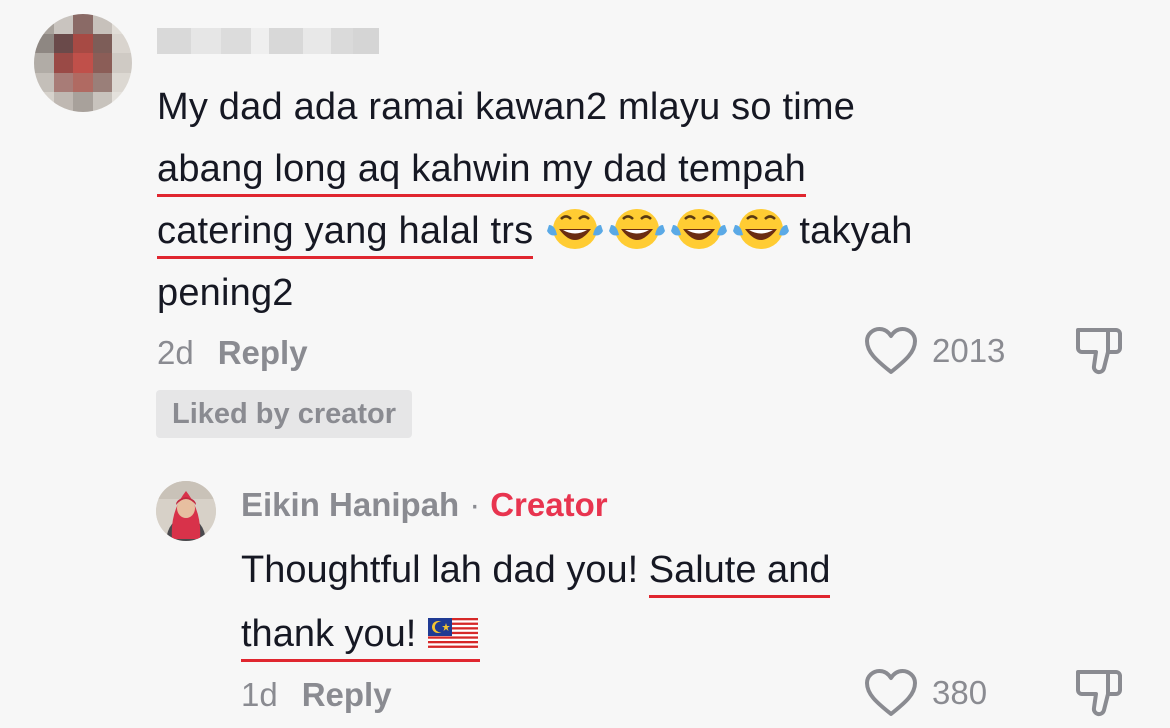 The height and width of the screenshot is (728, 1170). What do you see at coordinates (347, 694) in the screenshot?
I see `reply-reply-button: Reply` at bounding box center [347, 694].